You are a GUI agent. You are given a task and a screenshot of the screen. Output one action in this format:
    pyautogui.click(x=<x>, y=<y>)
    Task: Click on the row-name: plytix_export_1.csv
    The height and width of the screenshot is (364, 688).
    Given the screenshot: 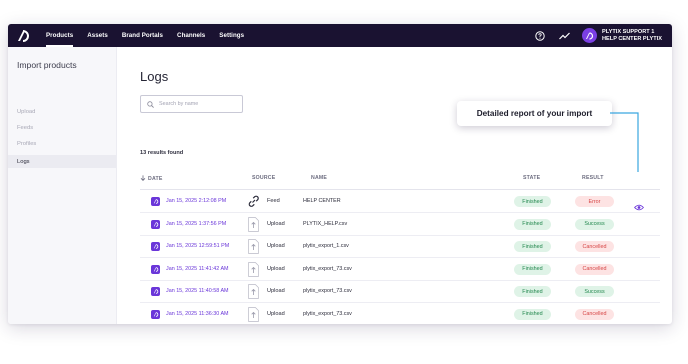 What is the action you would take?
    pyautogui.click(x=326, y=246)
    